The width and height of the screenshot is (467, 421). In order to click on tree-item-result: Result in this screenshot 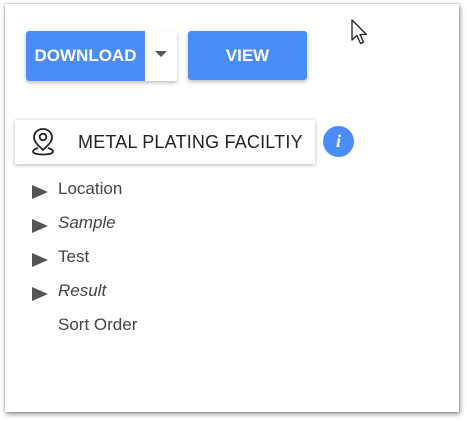, I will do `click(69, 291)`.